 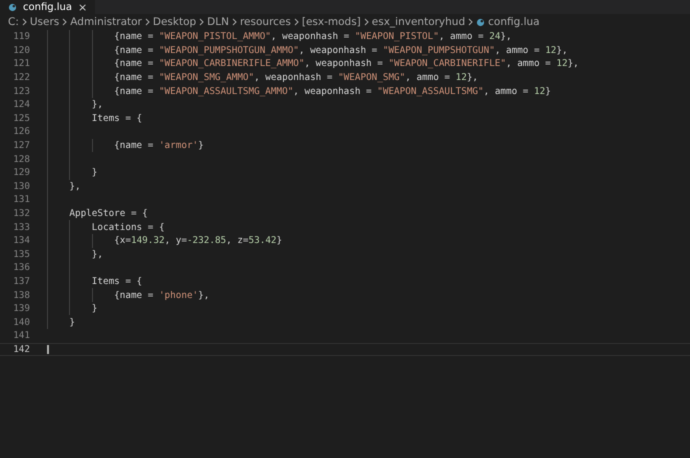 What do you see at coordinates (21, 104) in the screenshot?
I see `line-number: 124` at bounding box center [21, 104].